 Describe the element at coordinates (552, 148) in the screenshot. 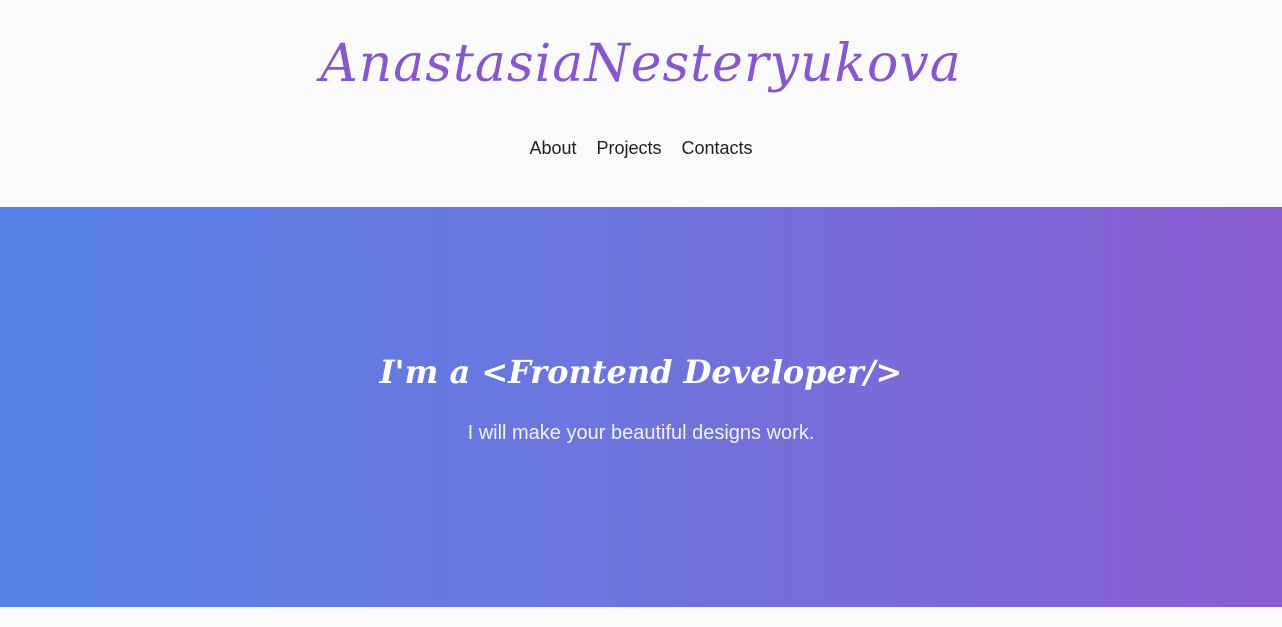

I see `nav-link-about: About` at that location.